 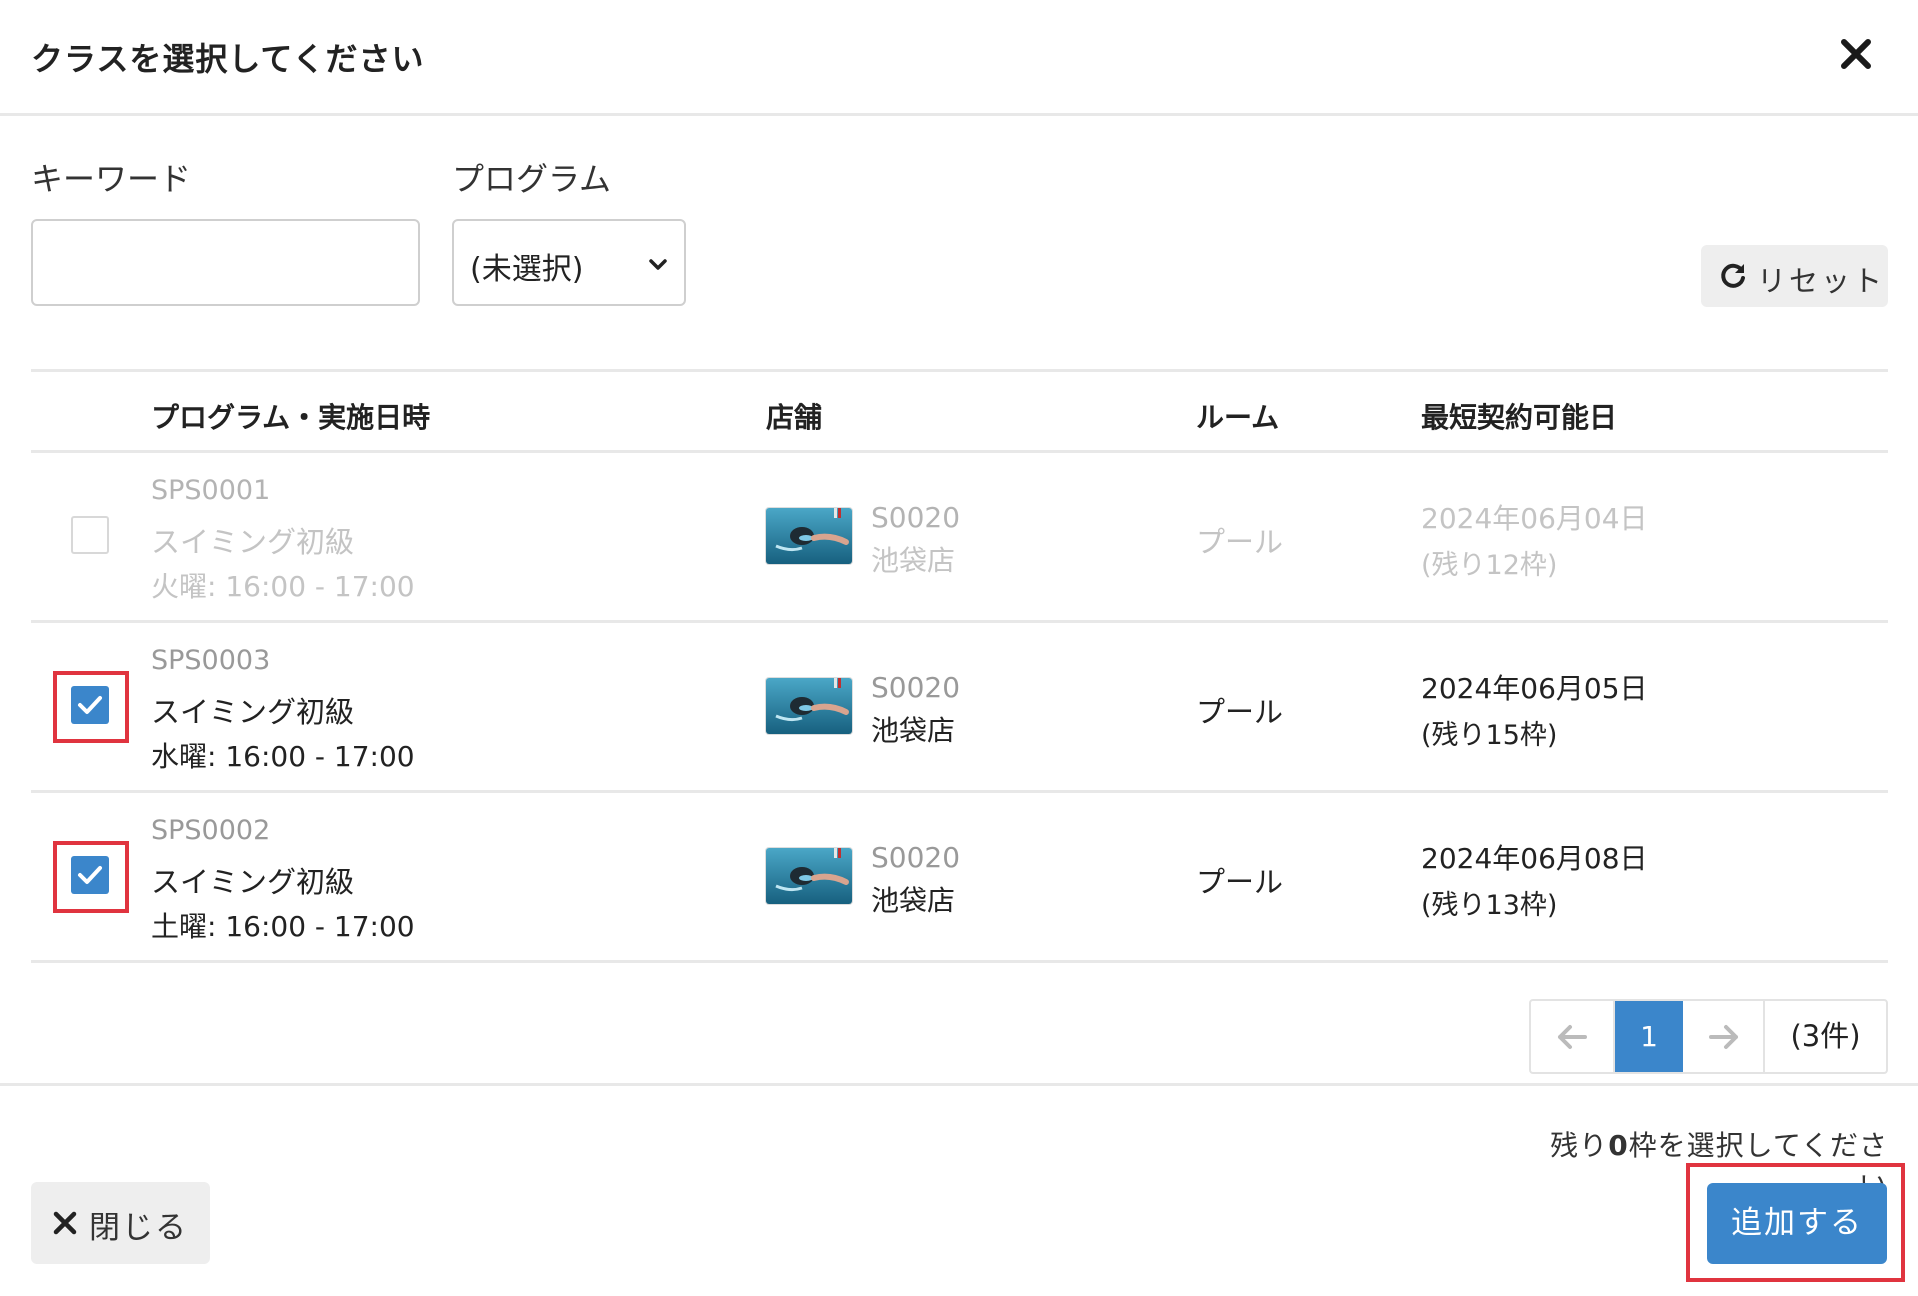 What do you see at coordinates (1649, 1036) in the screenshot?
I see `page-1-button: 1` at bounding box center [1649, 1036].